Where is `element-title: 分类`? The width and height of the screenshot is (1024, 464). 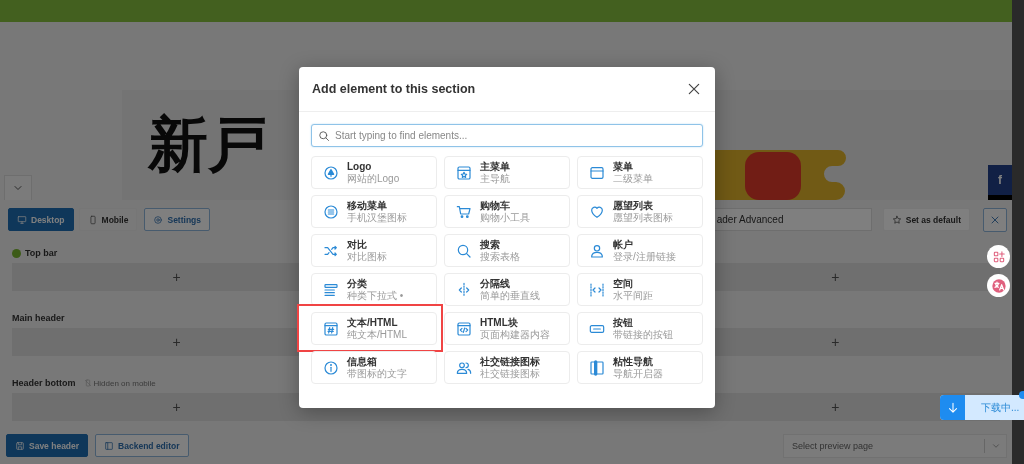
element-title: 分类 is located at coordinates (357, 283).